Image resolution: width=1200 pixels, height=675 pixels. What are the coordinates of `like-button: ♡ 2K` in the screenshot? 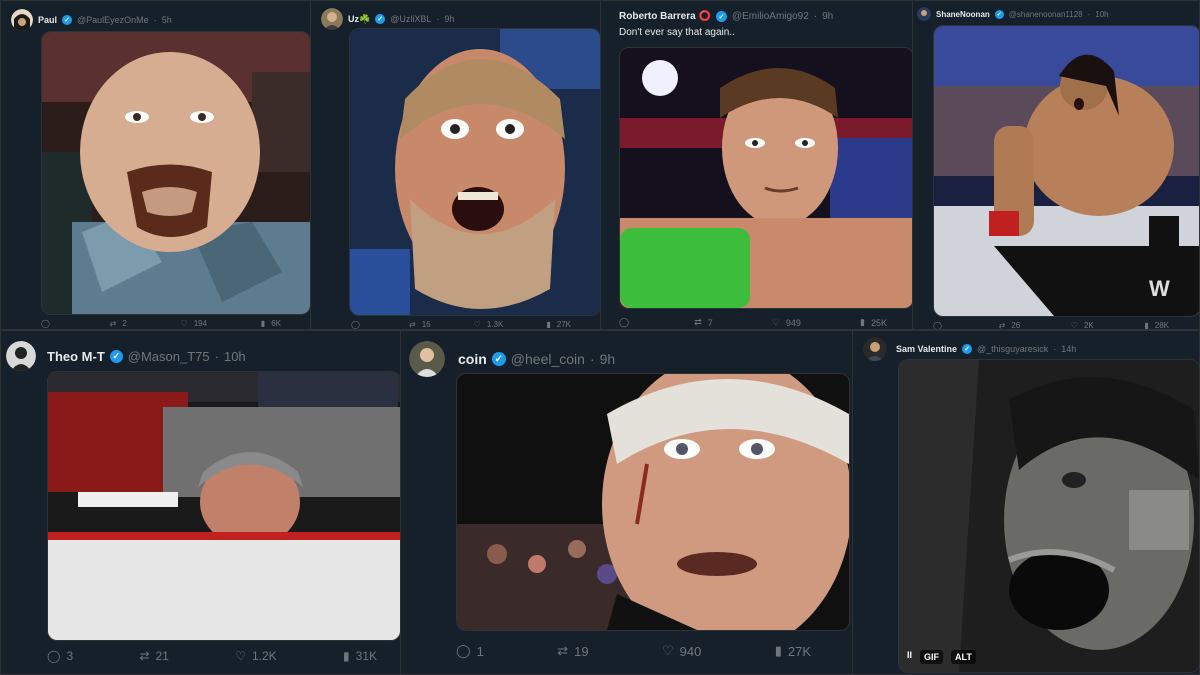 It's located at (1082, 325).